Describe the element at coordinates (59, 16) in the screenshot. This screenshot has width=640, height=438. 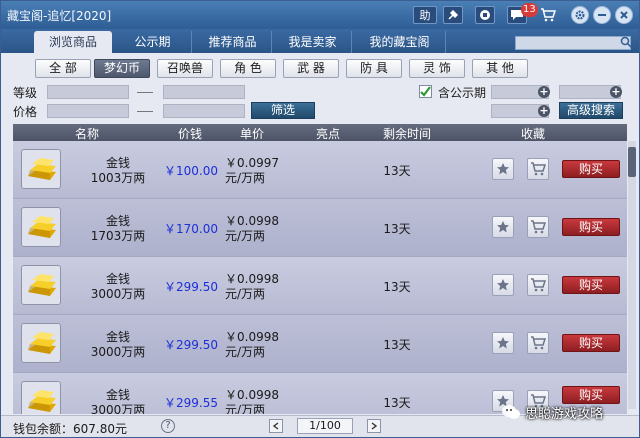
I see `window-title: 藏宝阁-追忆[2020]` at that location.